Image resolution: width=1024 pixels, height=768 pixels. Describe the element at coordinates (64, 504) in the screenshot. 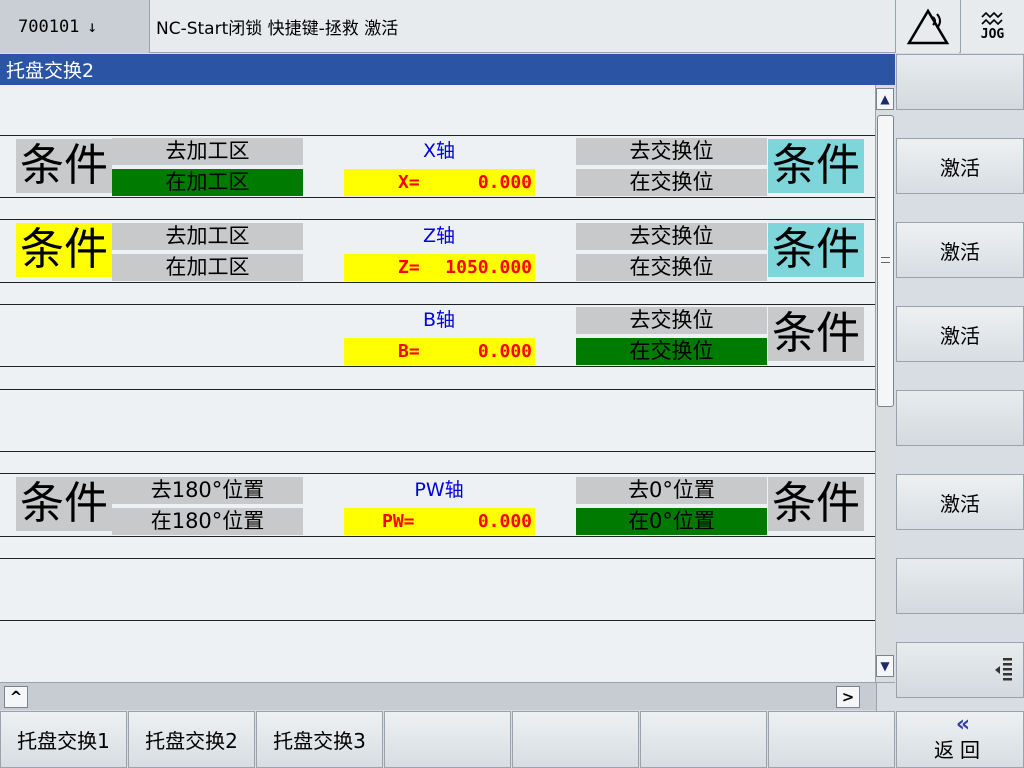

I see `pw-left-condition: 条件` at that location.